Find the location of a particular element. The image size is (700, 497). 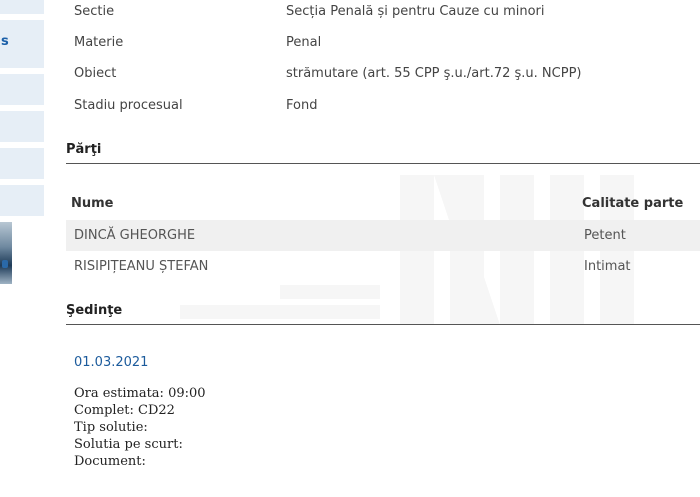

session-detail-solutia: Solutia pe scurt: is located at coordinates (128, 444).